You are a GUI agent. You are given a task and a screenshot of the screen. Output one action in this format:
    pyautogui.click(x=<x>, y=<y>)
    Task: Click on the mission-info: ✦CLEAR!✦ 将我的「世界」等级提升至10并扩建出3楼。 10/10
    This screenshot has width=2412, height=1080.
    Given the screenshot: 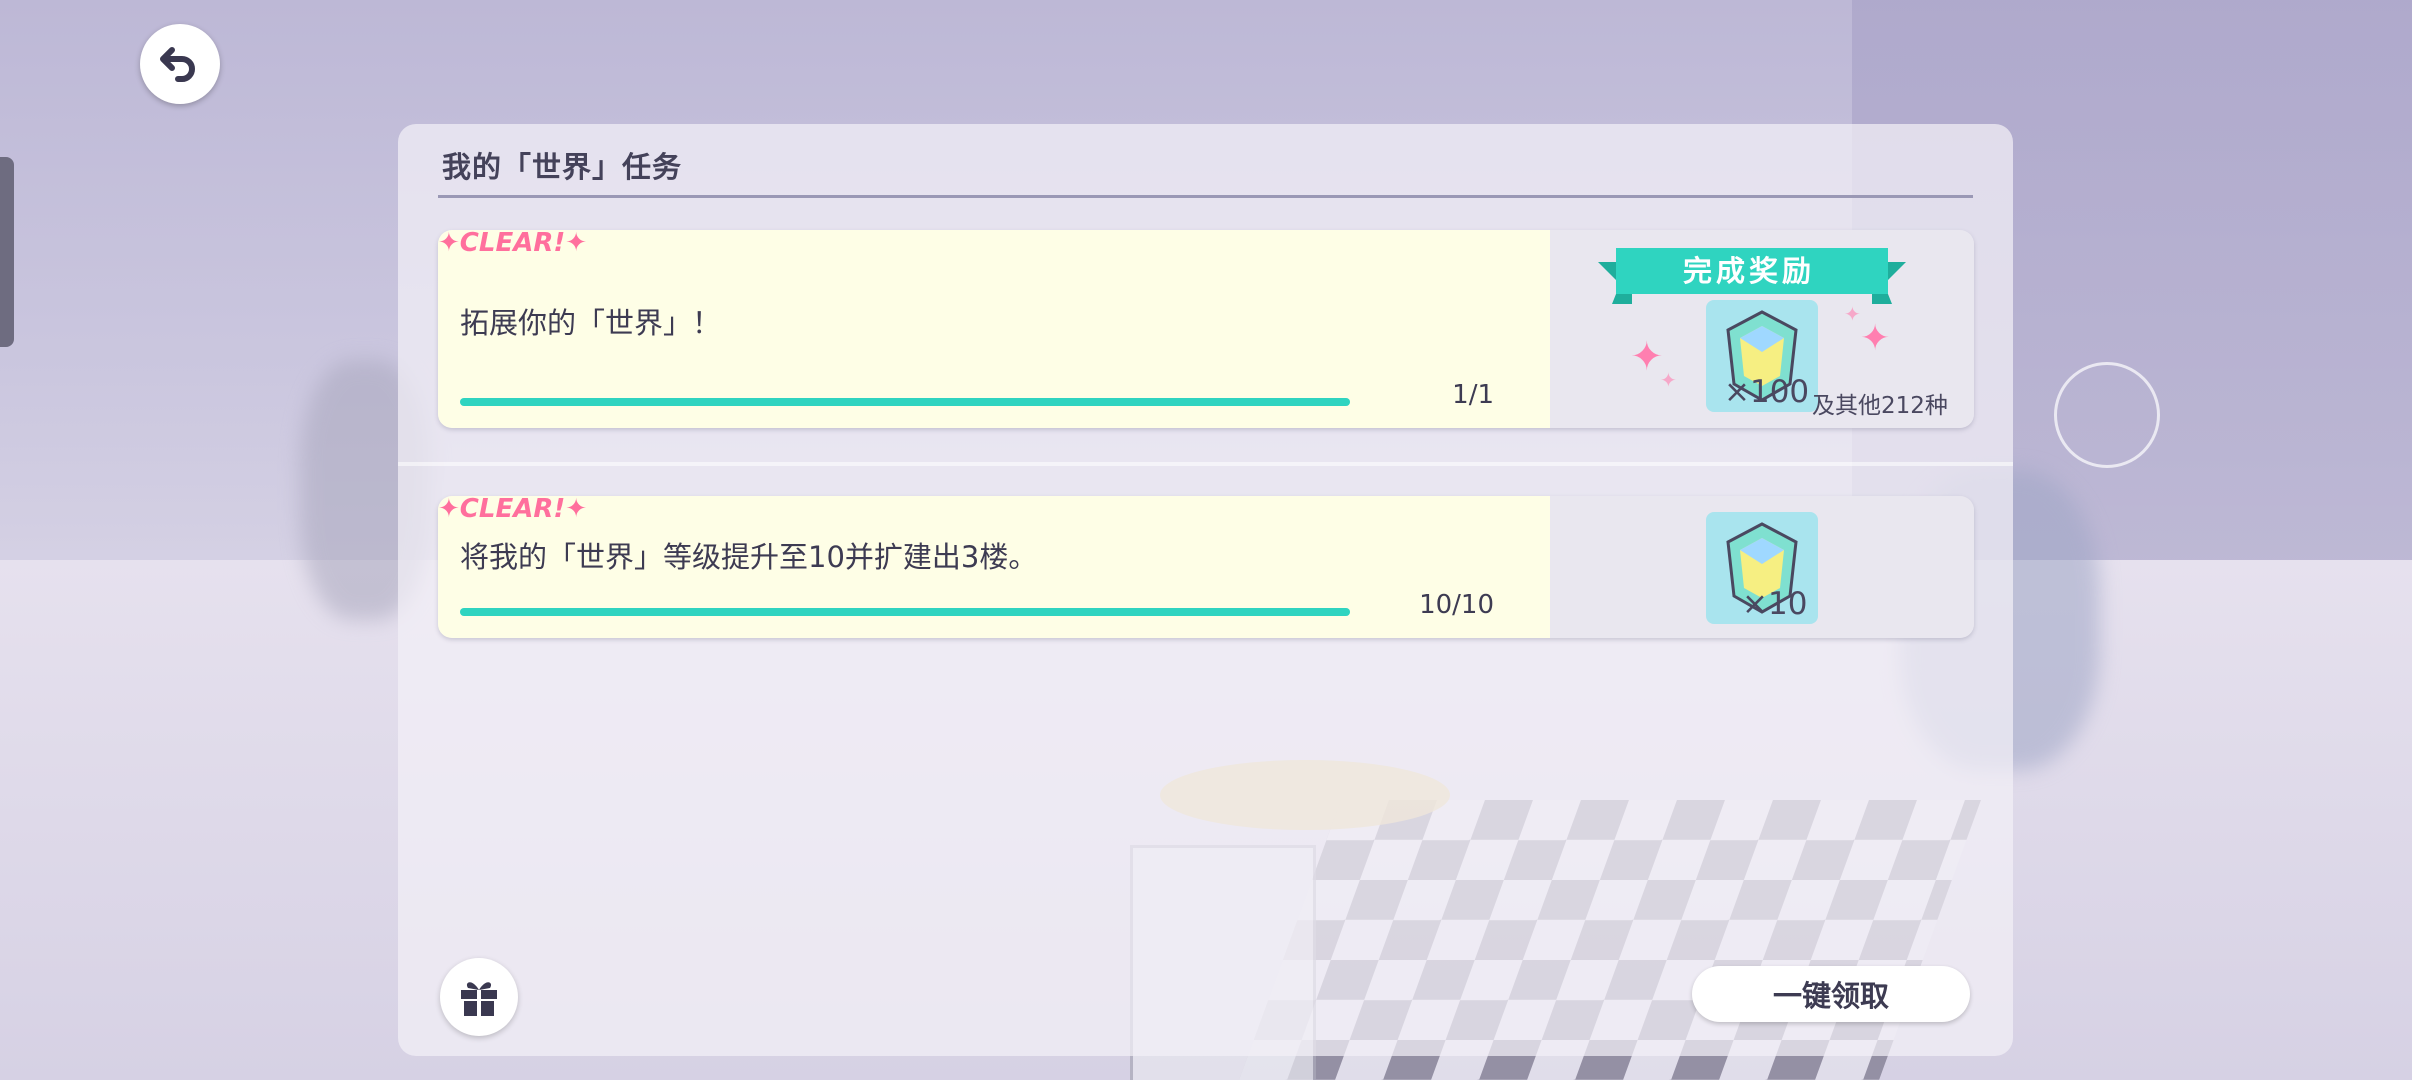 What is the action you would take?
    pyautogui.click(x=994, y=567)
    